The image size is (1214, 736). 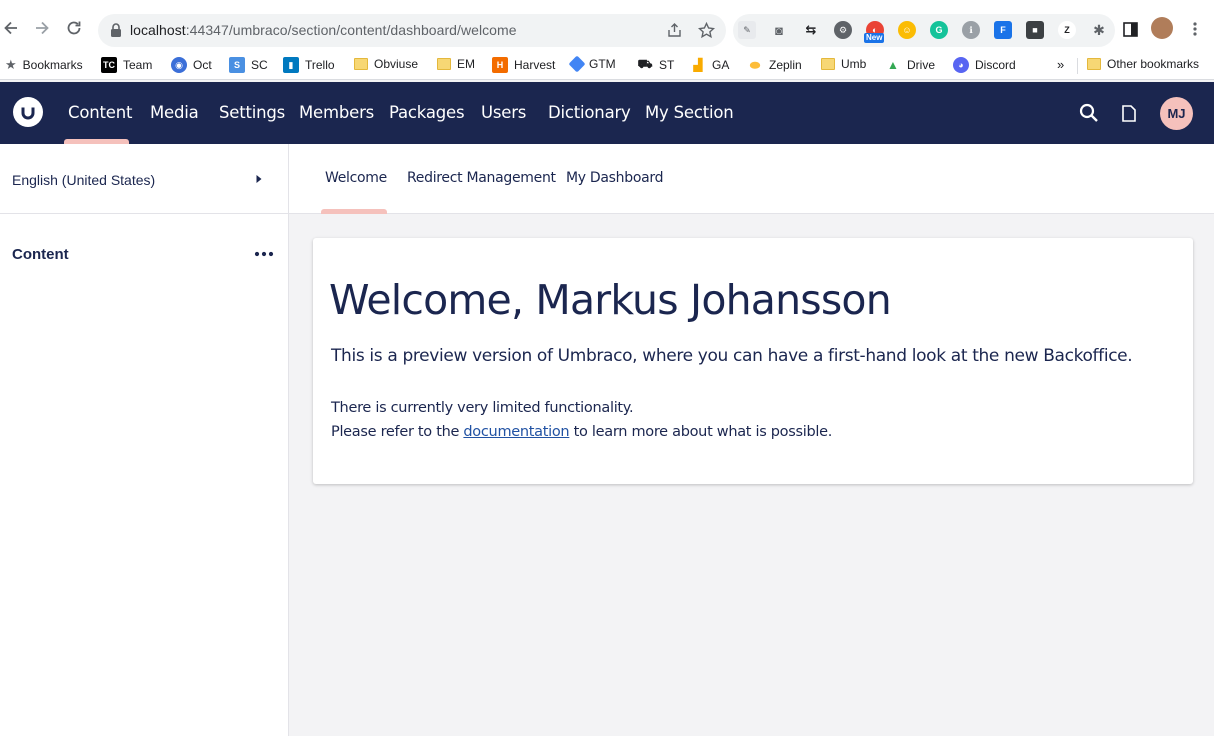 I want to click on extension-icon: F, so click(x=1003, y=30).